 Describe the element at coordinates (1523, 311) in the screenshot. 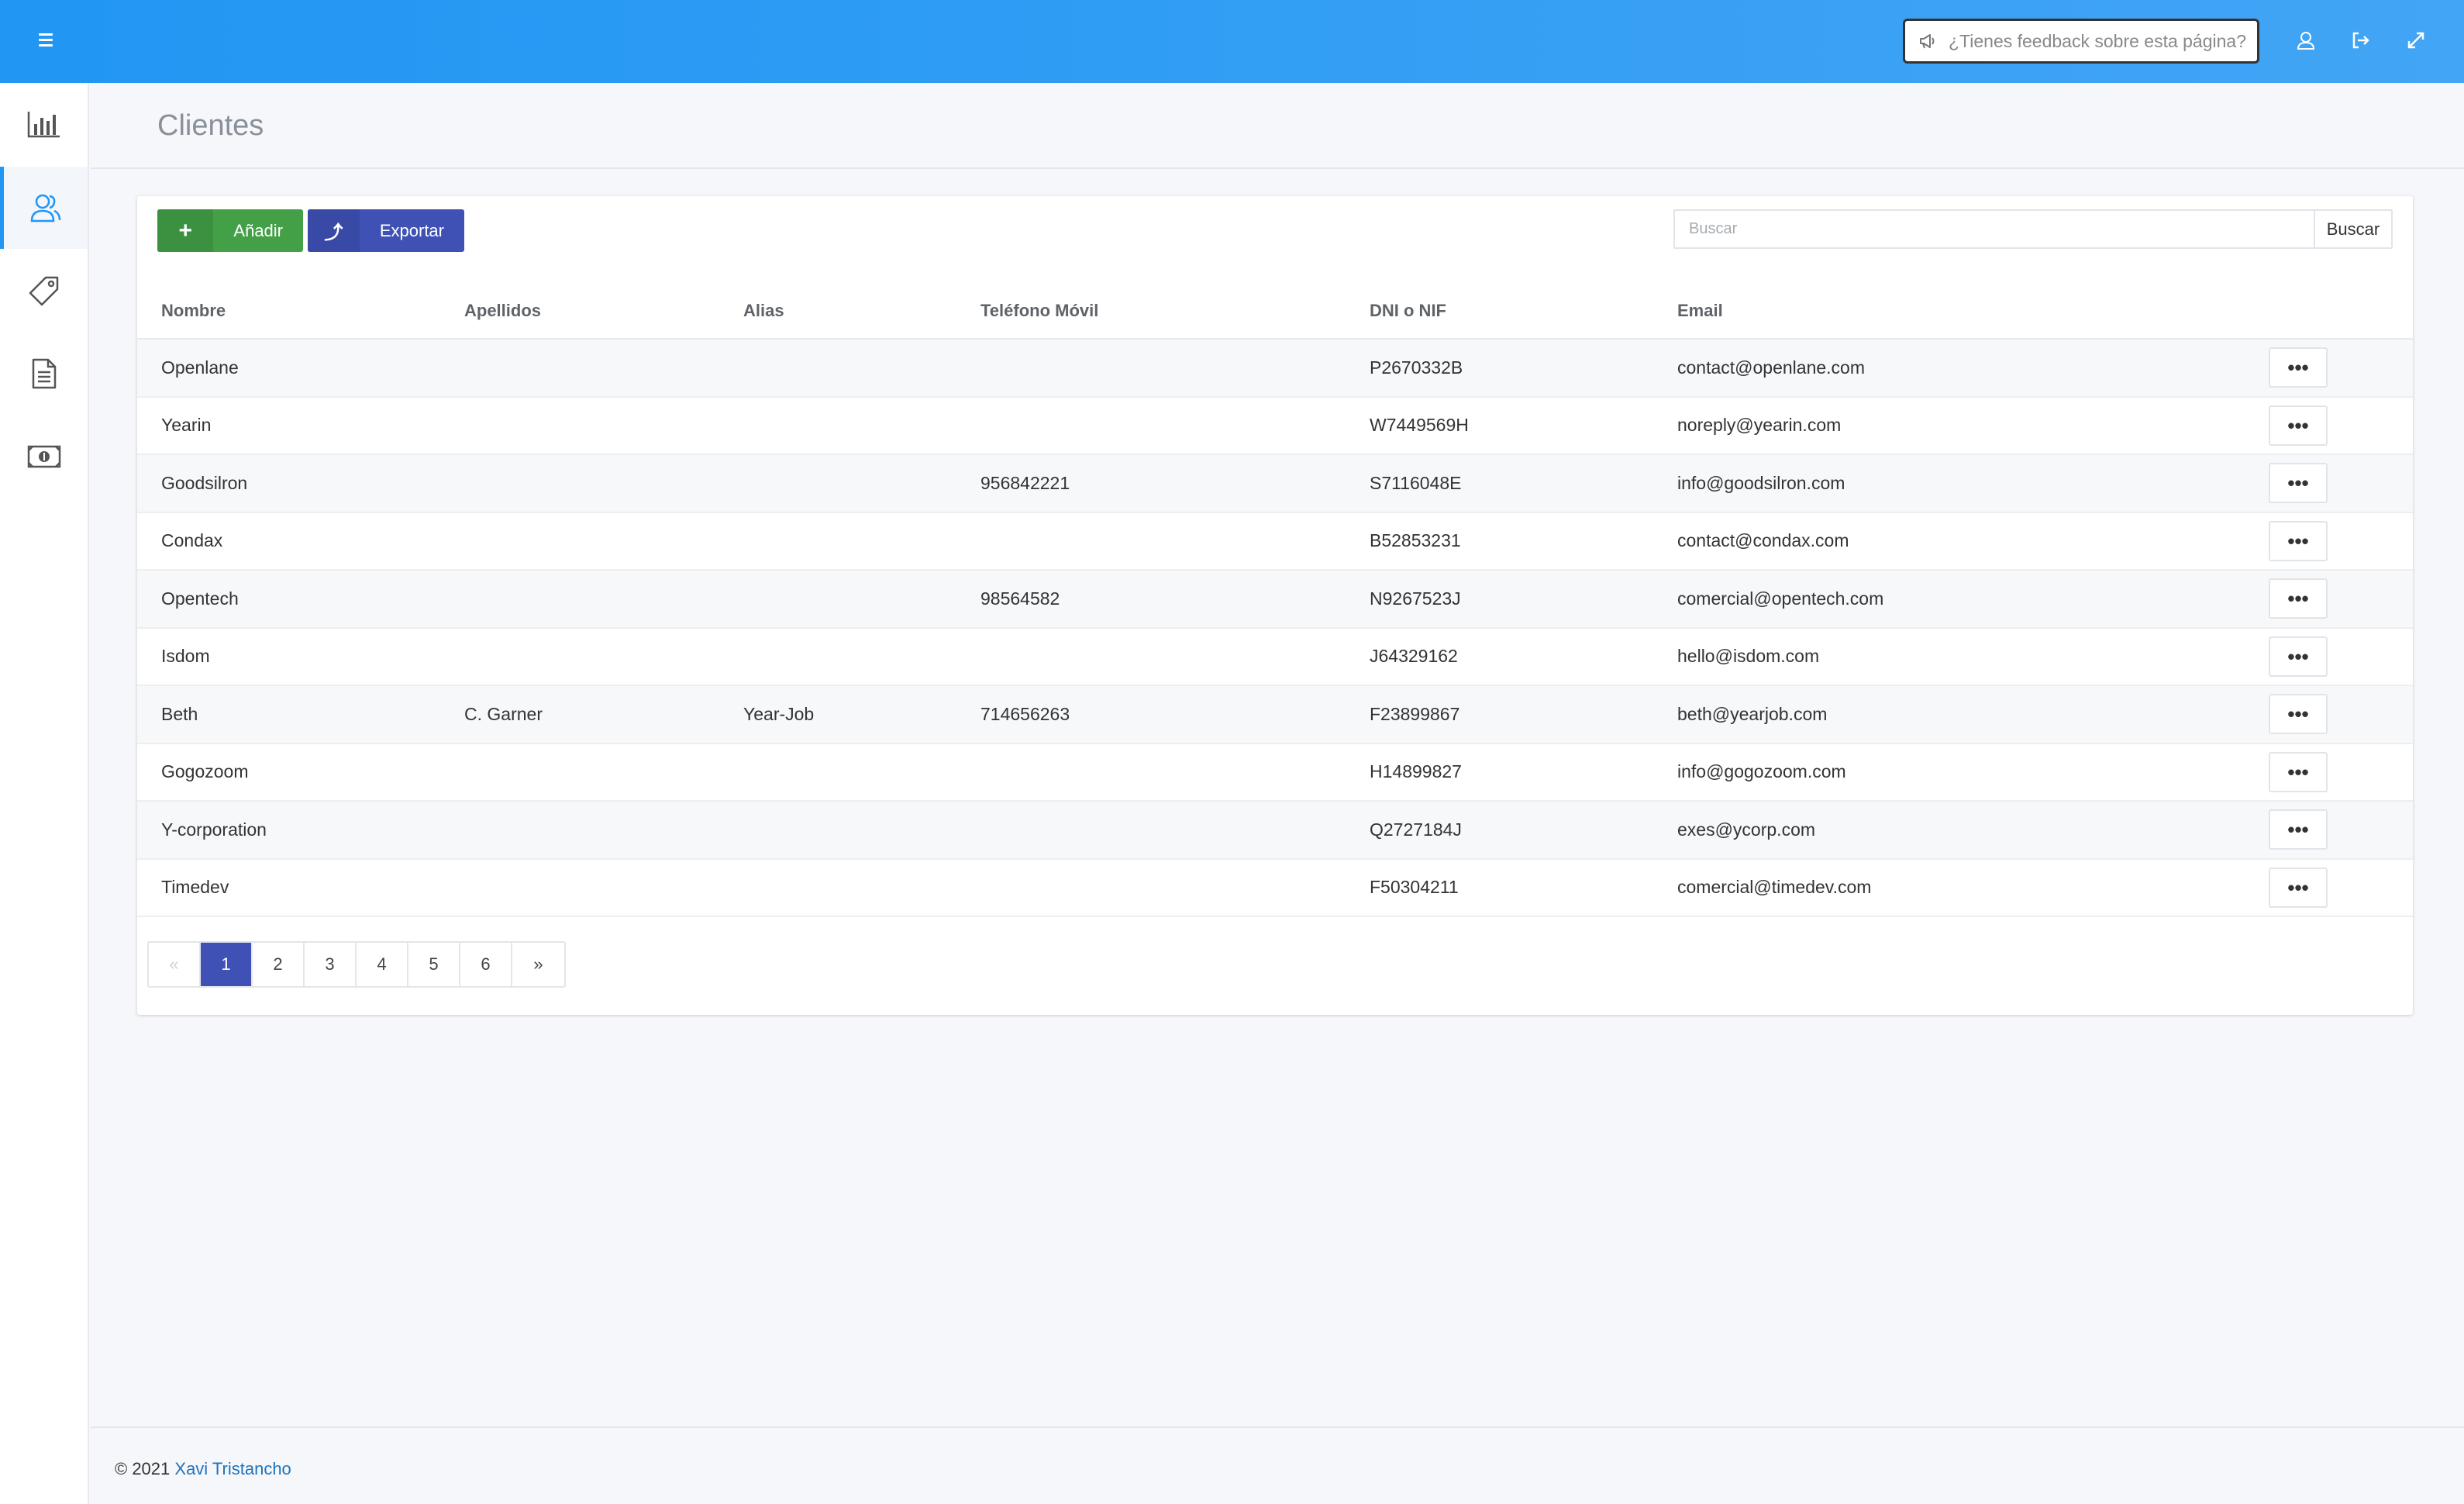

I see `column-header-dni: DNI o NIF` at that location.